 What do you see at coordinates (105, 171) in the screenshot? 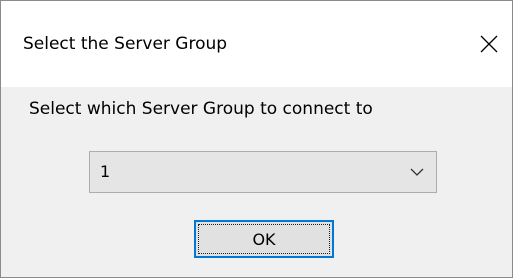
I see `server-group-selected-value: 1` at bounding box center [105, 171].